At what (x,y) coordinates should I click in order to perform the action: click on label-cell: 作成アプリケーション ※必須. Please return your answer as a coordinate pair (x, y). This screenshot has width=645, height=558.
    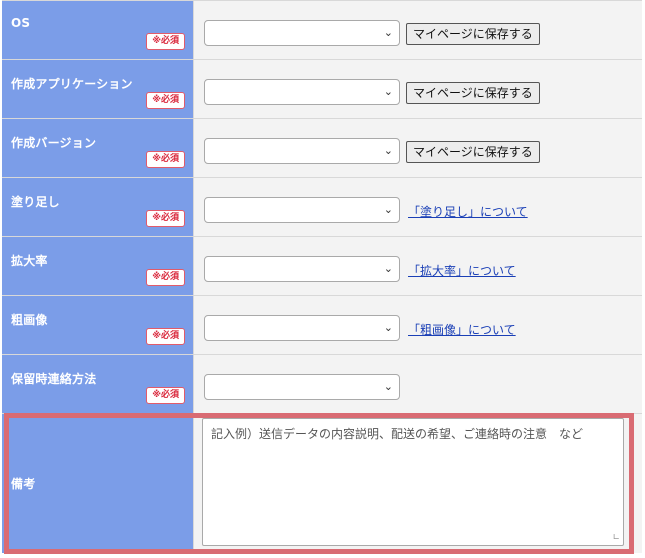
    Looking at the image, I should click on (98, 89).